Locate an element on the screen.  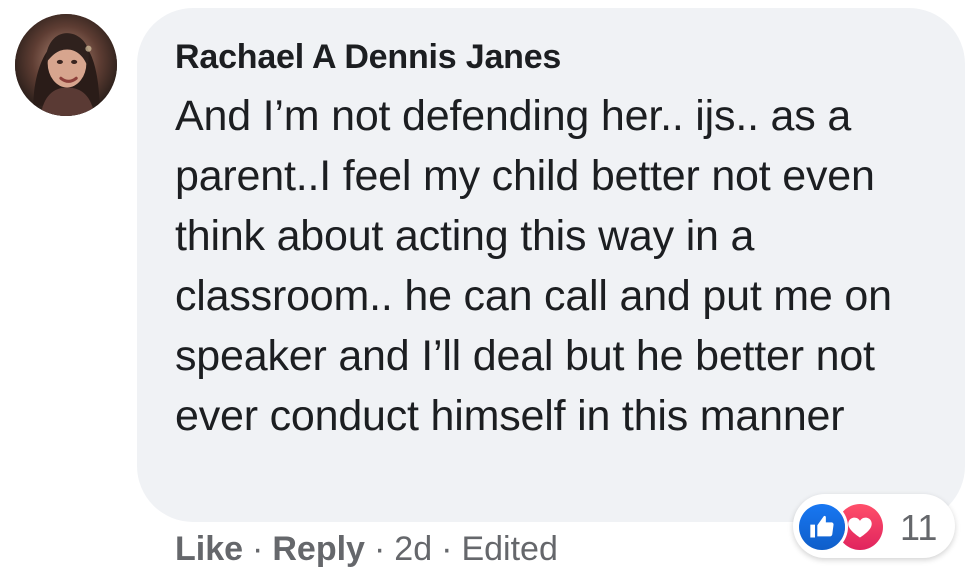
like-link: Like is located at coordinates (209, 549).